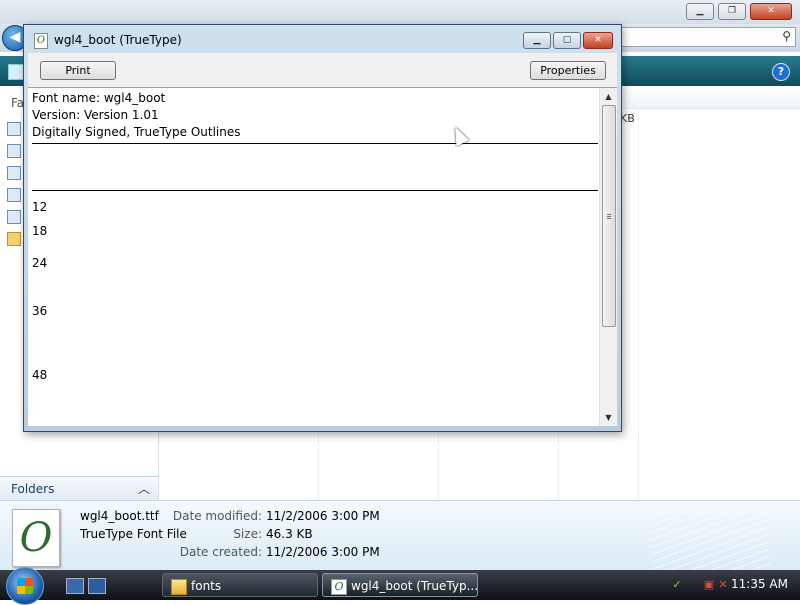  Describe the element at coordinates (14, 173) in the screenshot. I see `music-icon` at that location.